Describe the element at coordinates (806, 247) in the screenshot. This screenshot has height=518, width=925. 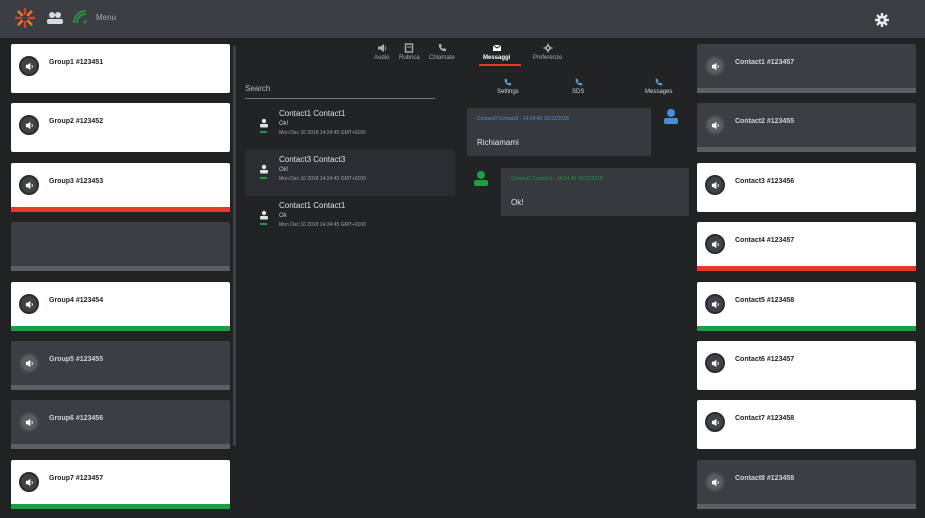
I see `contact-card: Contact4 #123457` at that location.